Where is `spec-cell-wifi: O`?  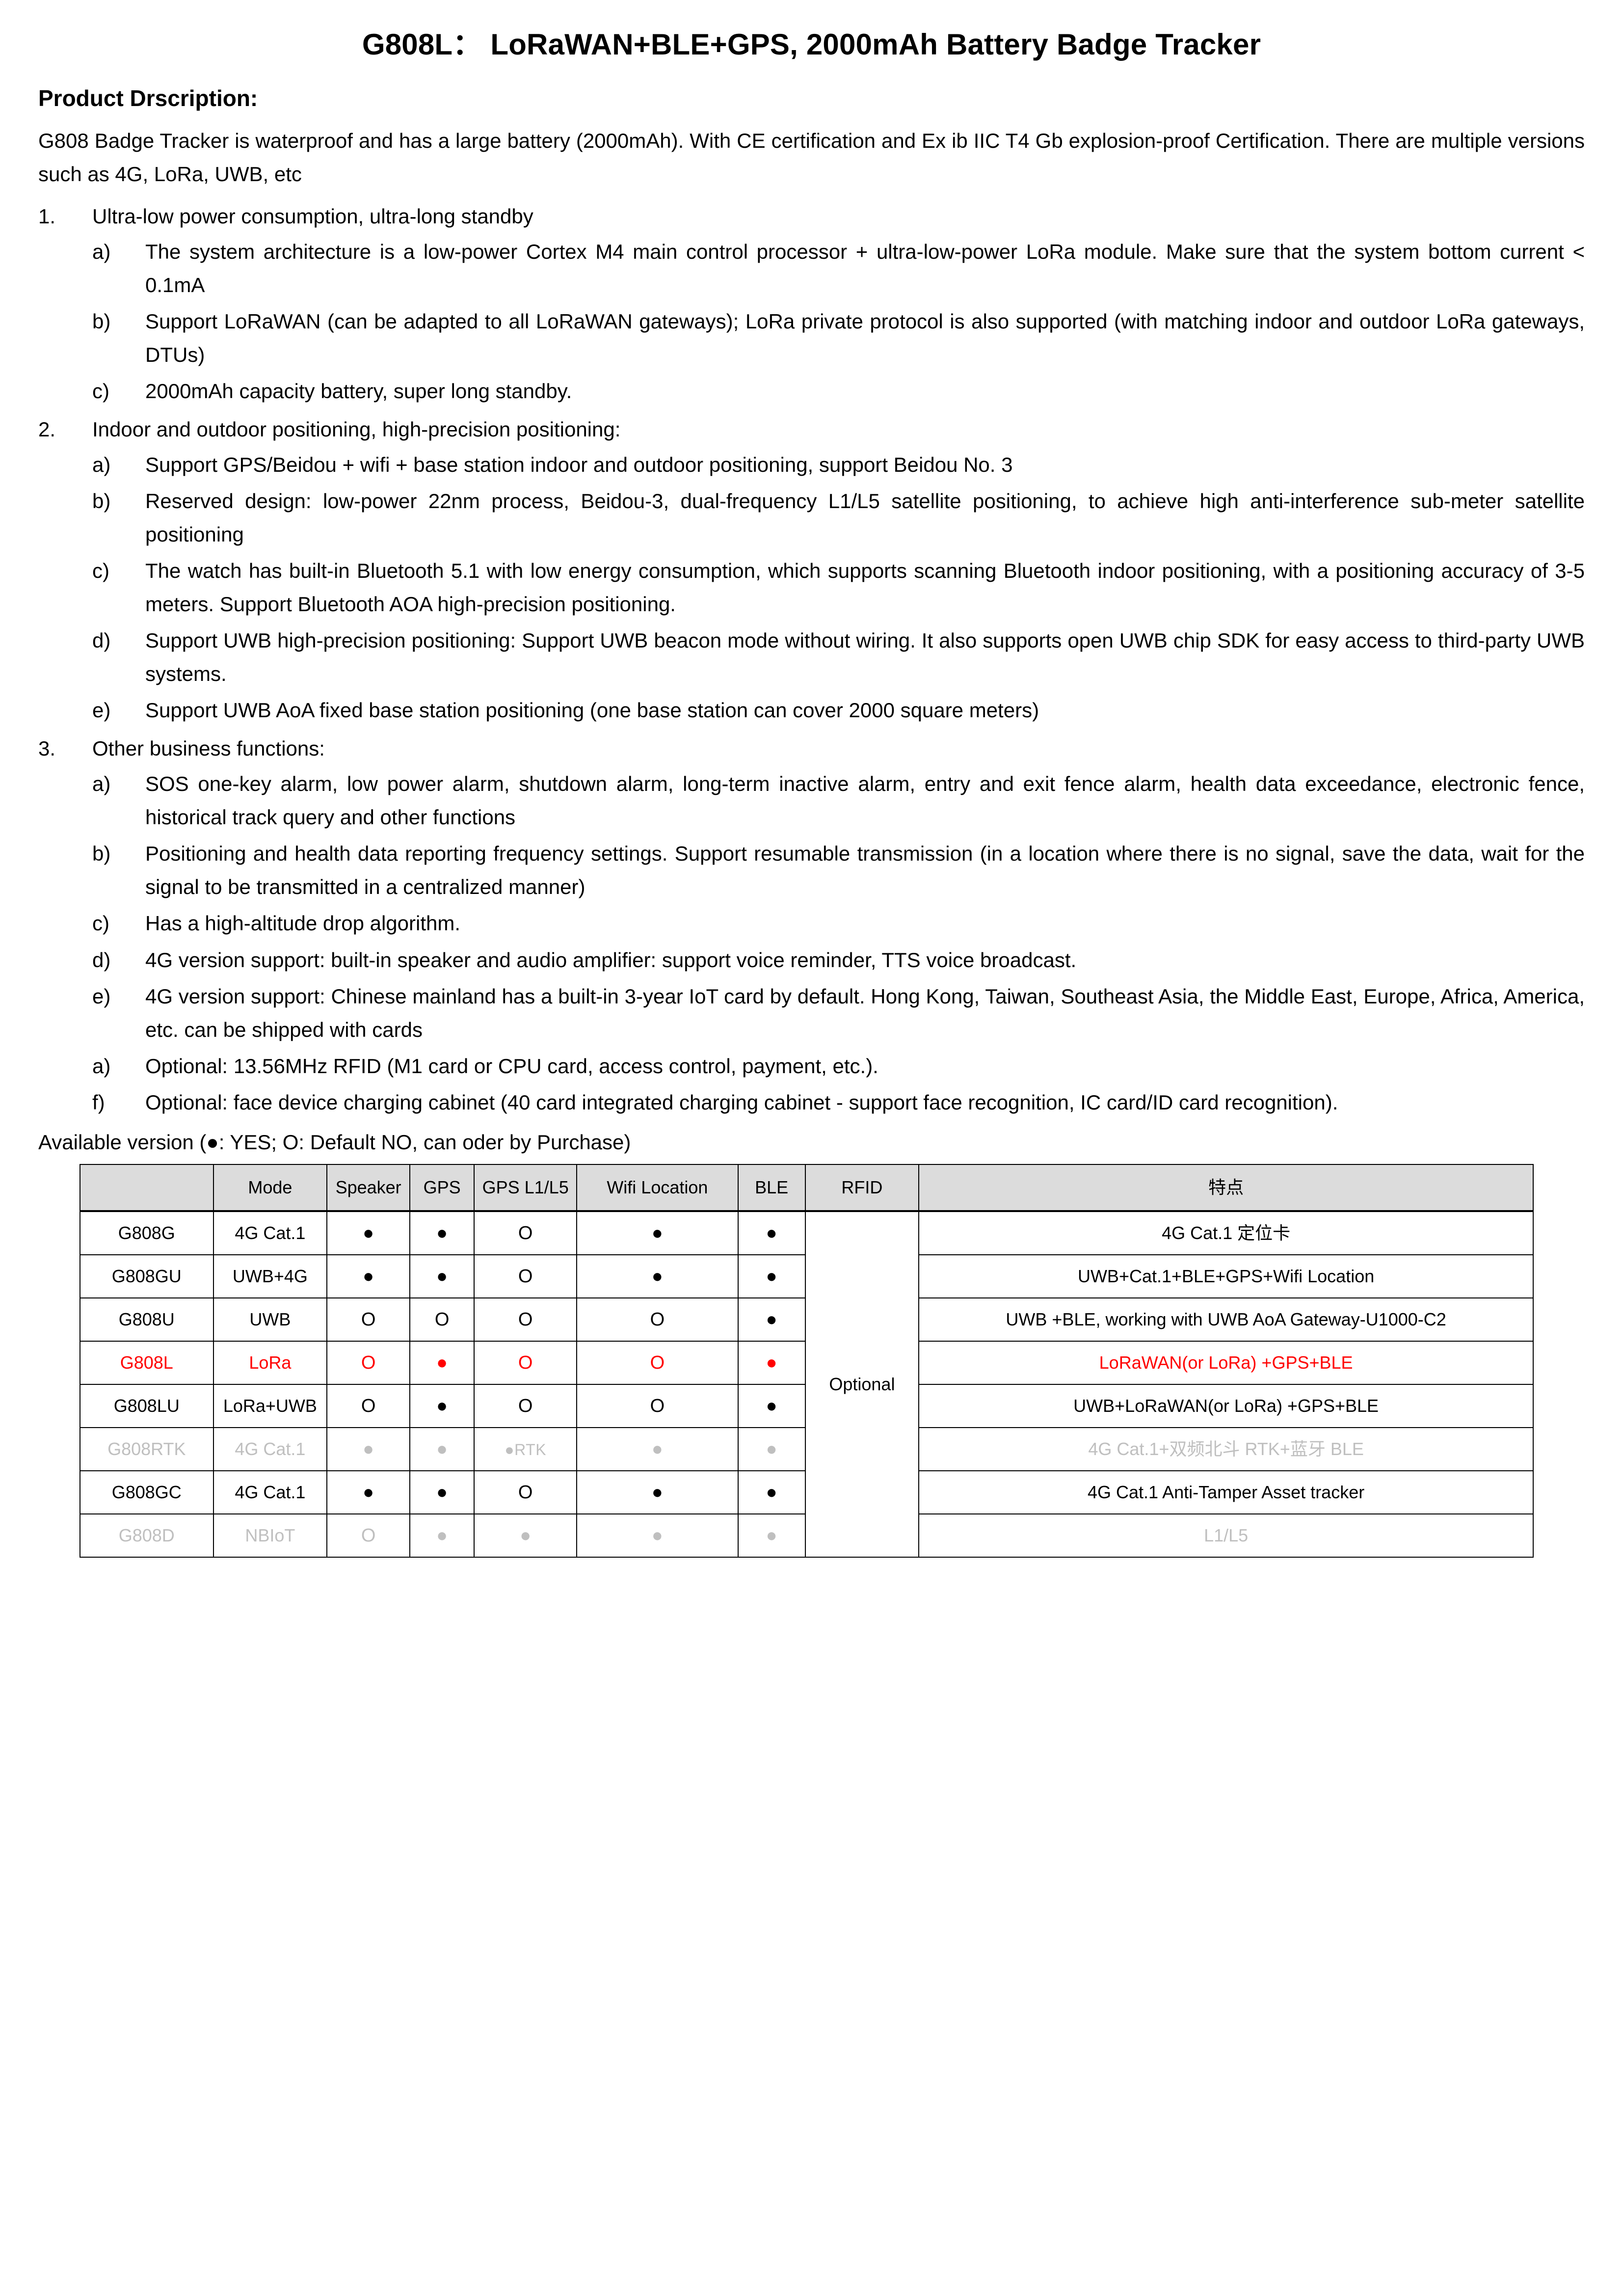
spec-cell-wifi: O is located at coordinates (657, 1319).